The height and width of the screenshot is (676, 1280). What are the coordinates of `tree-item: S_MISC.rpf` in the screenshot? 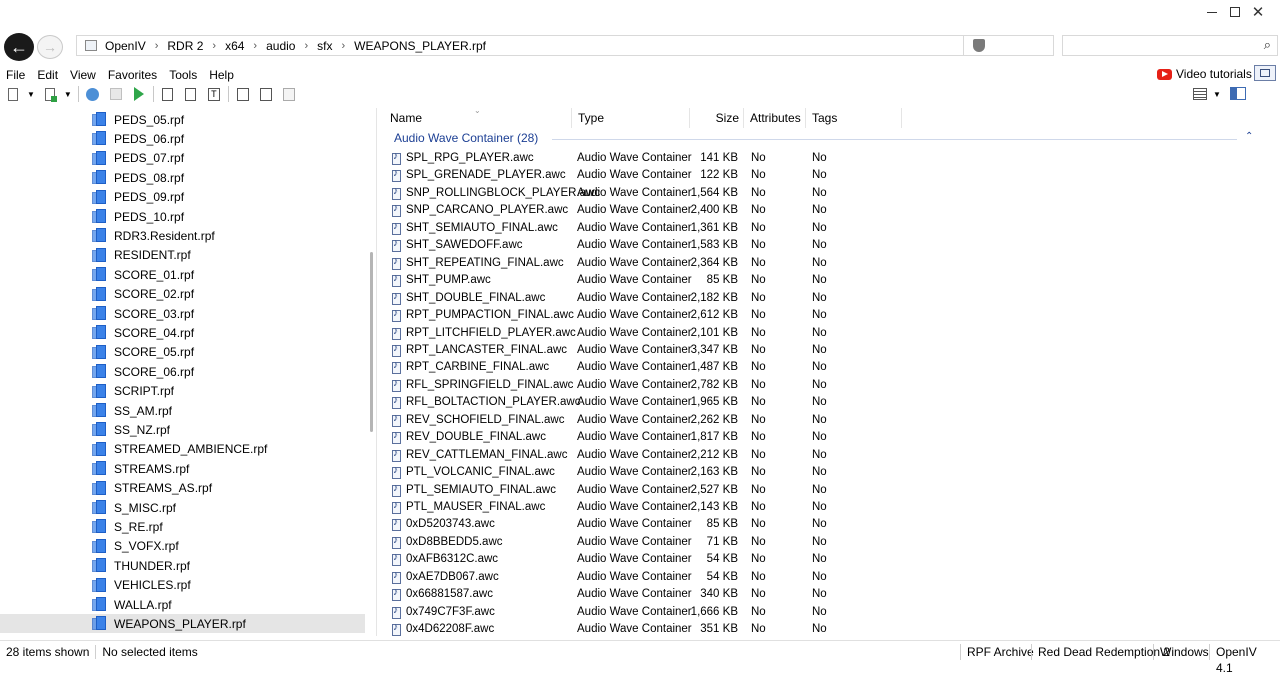 It's located at (229, 507).